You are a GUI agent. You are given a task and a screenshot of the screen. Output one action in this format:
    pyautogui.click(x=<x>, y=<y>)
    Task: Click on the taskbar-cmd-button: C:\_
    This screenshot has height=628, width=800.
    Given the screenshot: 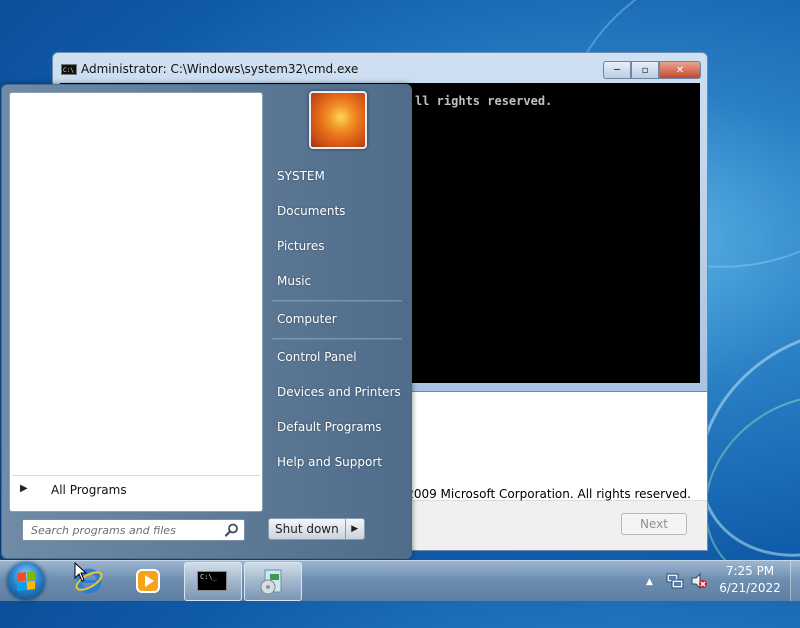 What is the action you would take?
    pyautogui.click(x=213, y=581)
    